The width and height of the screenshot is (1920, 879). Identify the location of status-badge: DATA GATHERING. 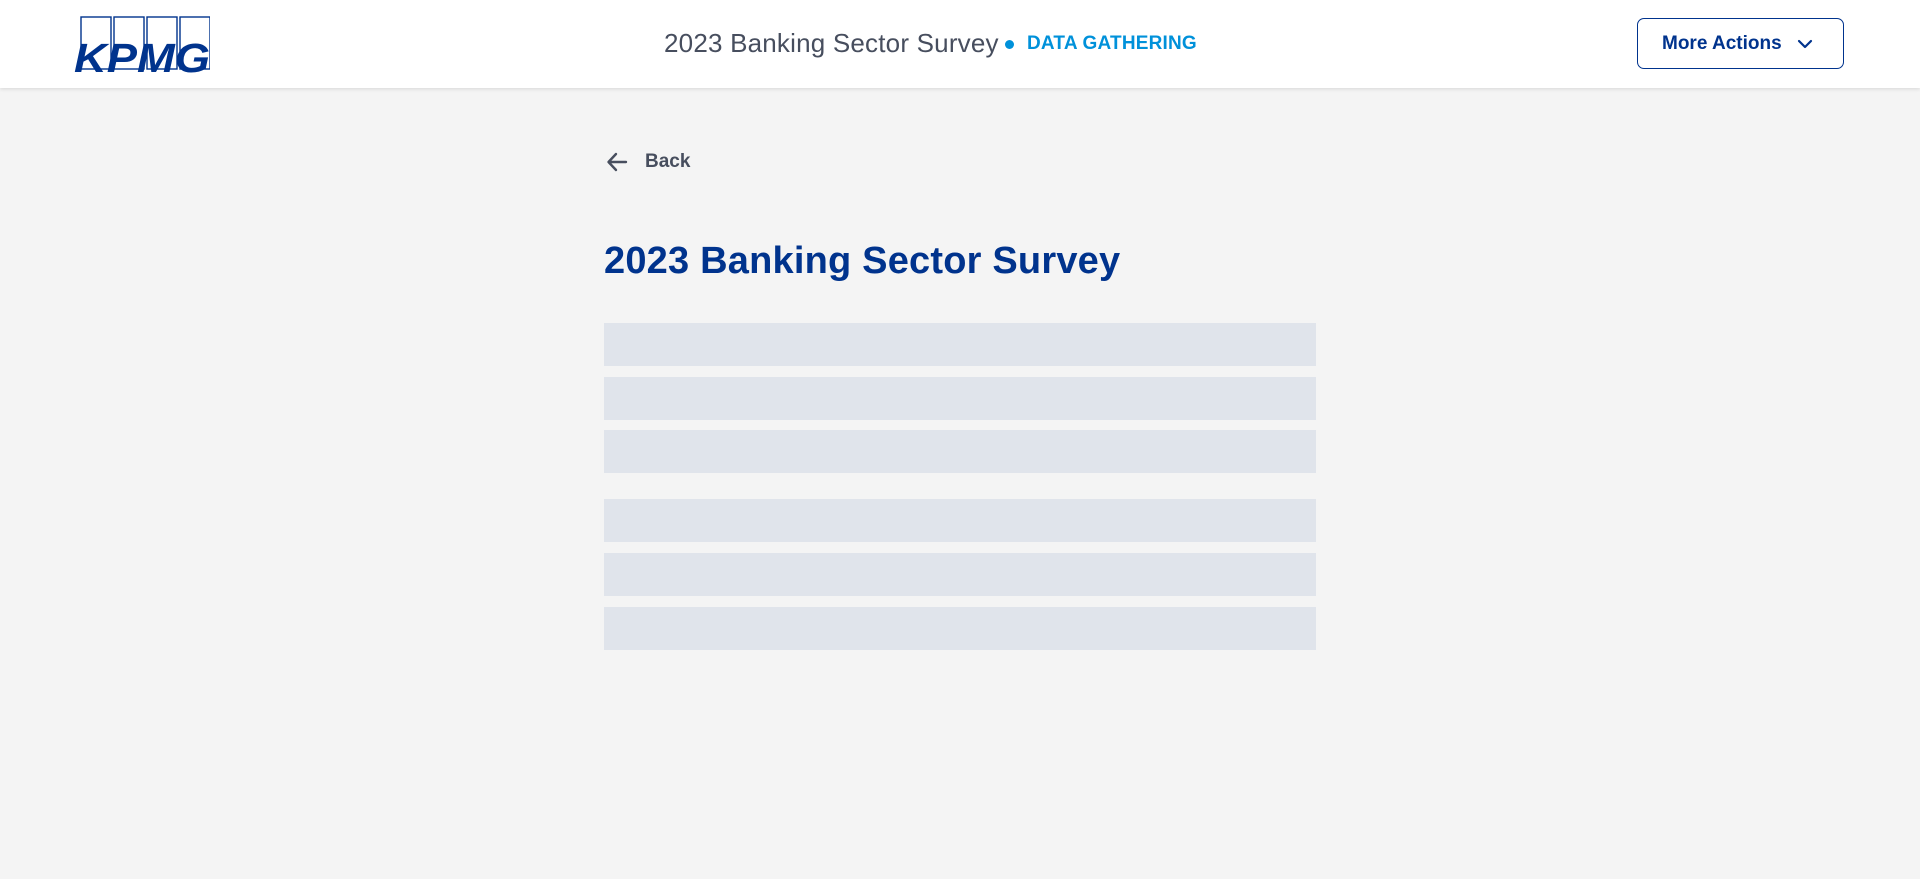
(1112, 43).